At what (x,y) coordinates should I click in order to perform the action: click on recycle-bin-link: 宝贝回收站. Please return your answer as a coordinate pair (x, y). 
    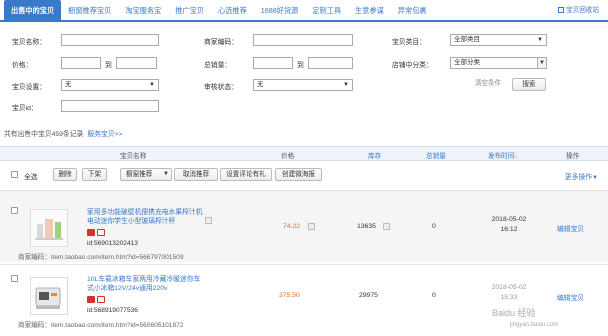
    Looking at the image, I should click on (578, 11).